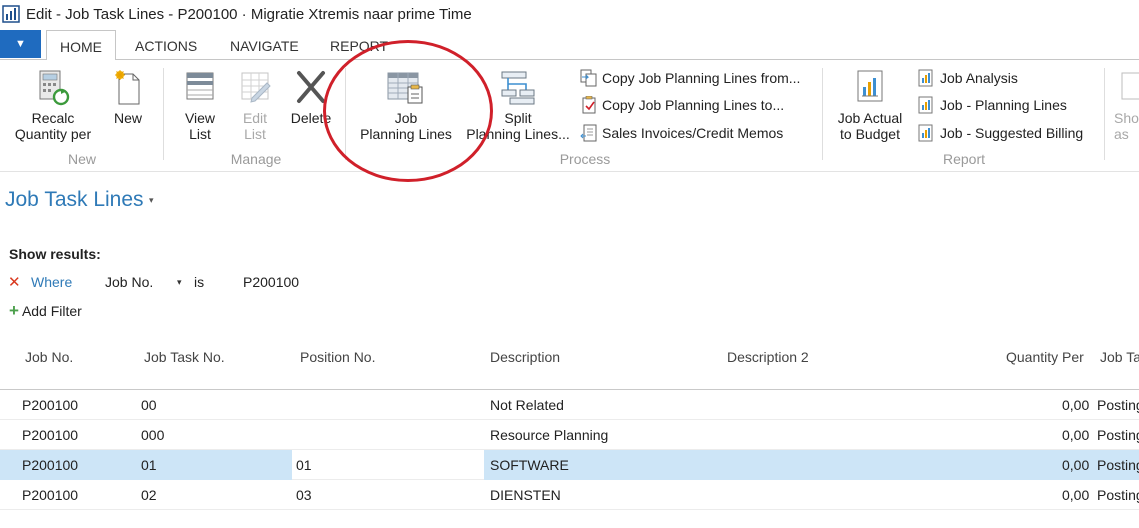 This screenshot has height=528, width=1139. What do you see at coordinates (1012, 133) in the screenshot?
I see `job-suggested-billing-label: Job - Suggested Billing` at bounding box center [1012, 133].